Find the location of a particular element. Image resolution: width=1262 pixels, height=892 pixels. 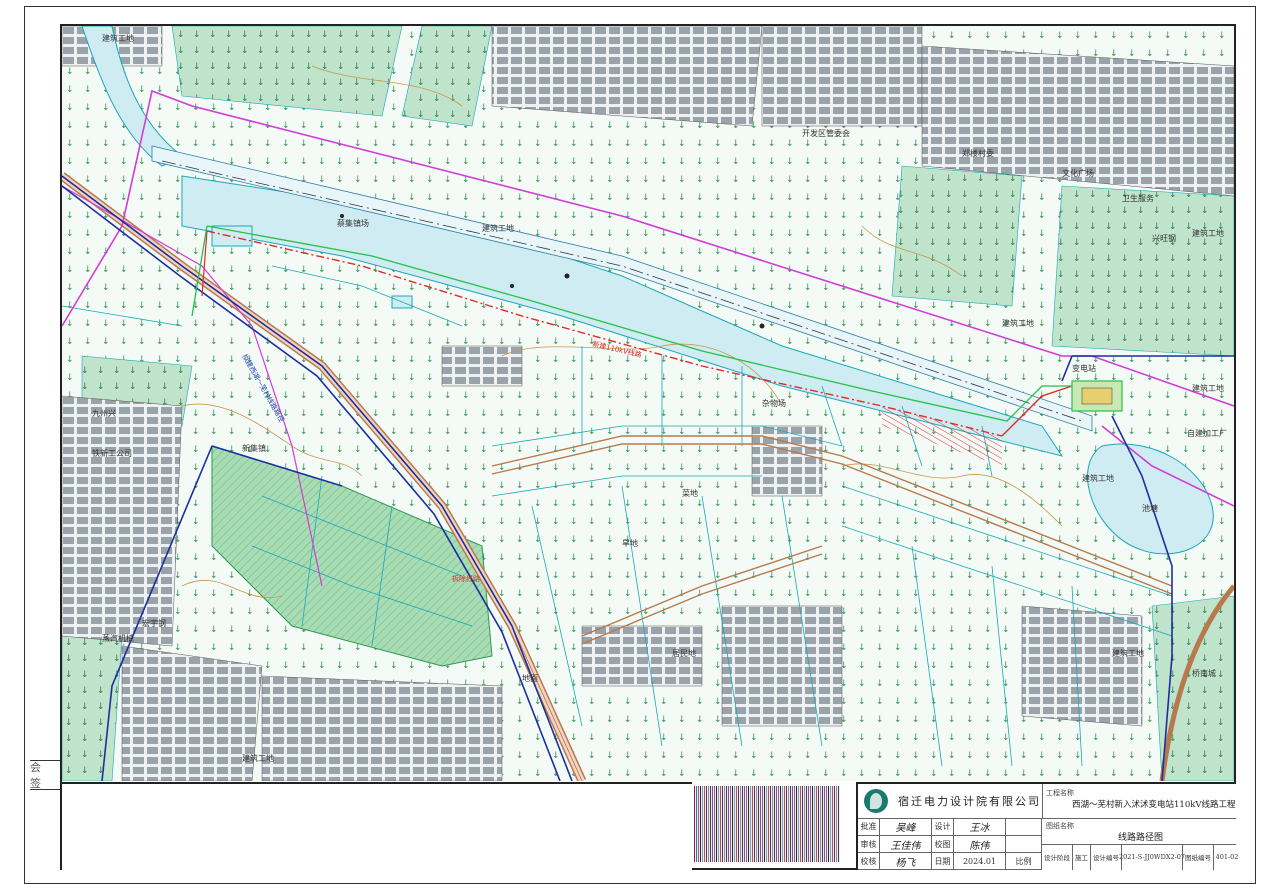

company-header: 宿迁电力设计院有限公司 is located at coordinates (950, 801).